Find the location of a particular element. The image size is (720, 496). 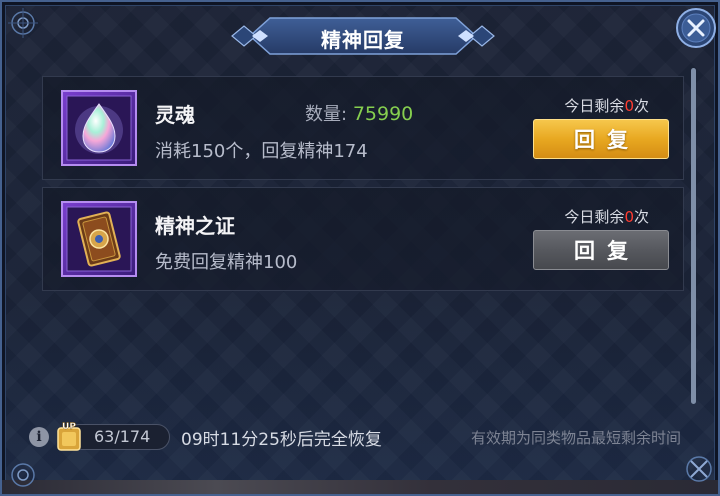

recover-time: 09时11分25秒后完全恢复 is located at coordinates (281, 440).